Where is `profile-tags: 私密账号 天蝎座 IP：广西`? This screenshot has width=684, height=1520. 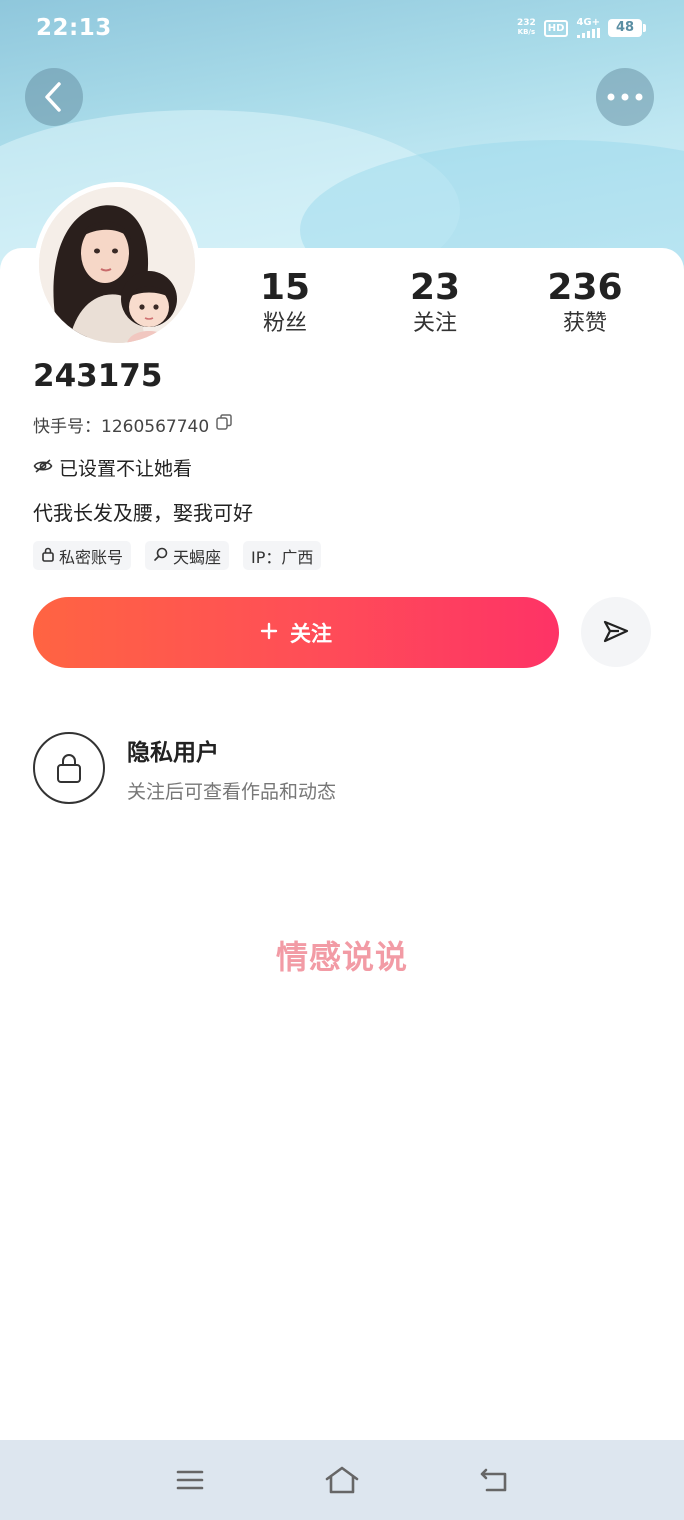
profile-tags: 私密账号 天蝎座 IP：广西 is located at coordinates (177, 555).